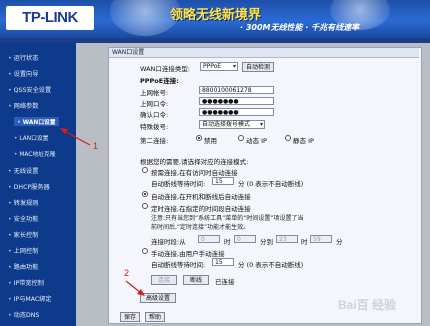 This screenshot has height=326, width=430. I want to click on annotation-arrows, so click(102, 212).